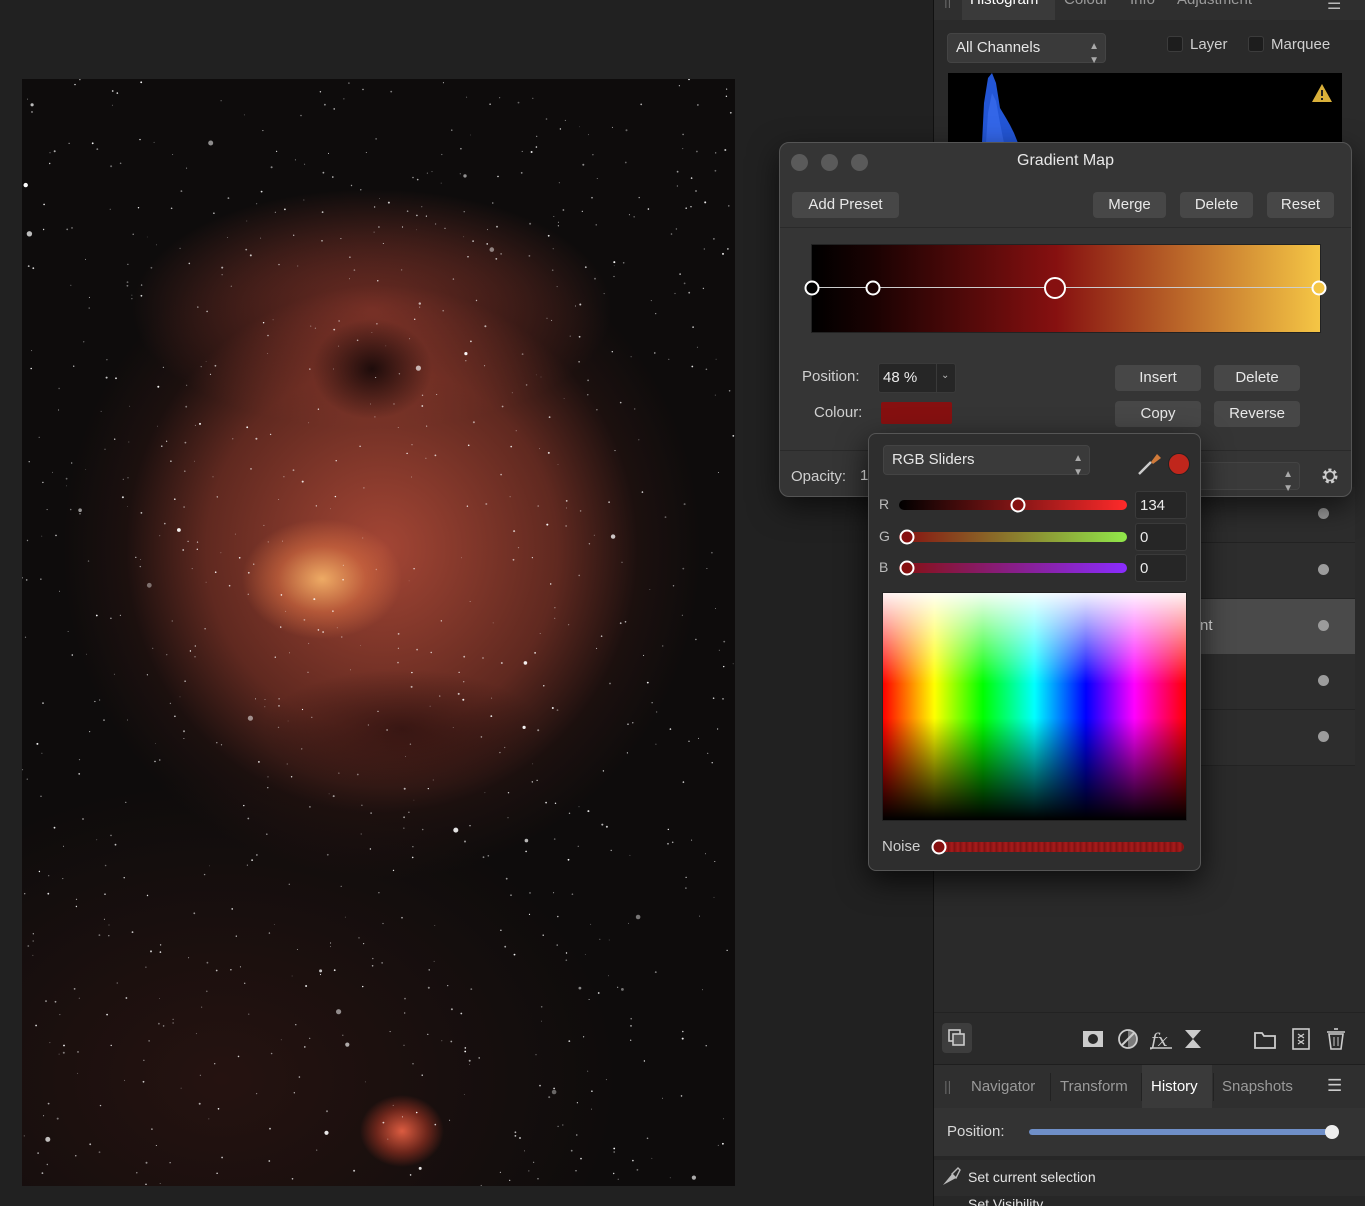  Describe the element at coordinates (1142, 4) in the screenshot. I see `tab-info: Info` at that location.